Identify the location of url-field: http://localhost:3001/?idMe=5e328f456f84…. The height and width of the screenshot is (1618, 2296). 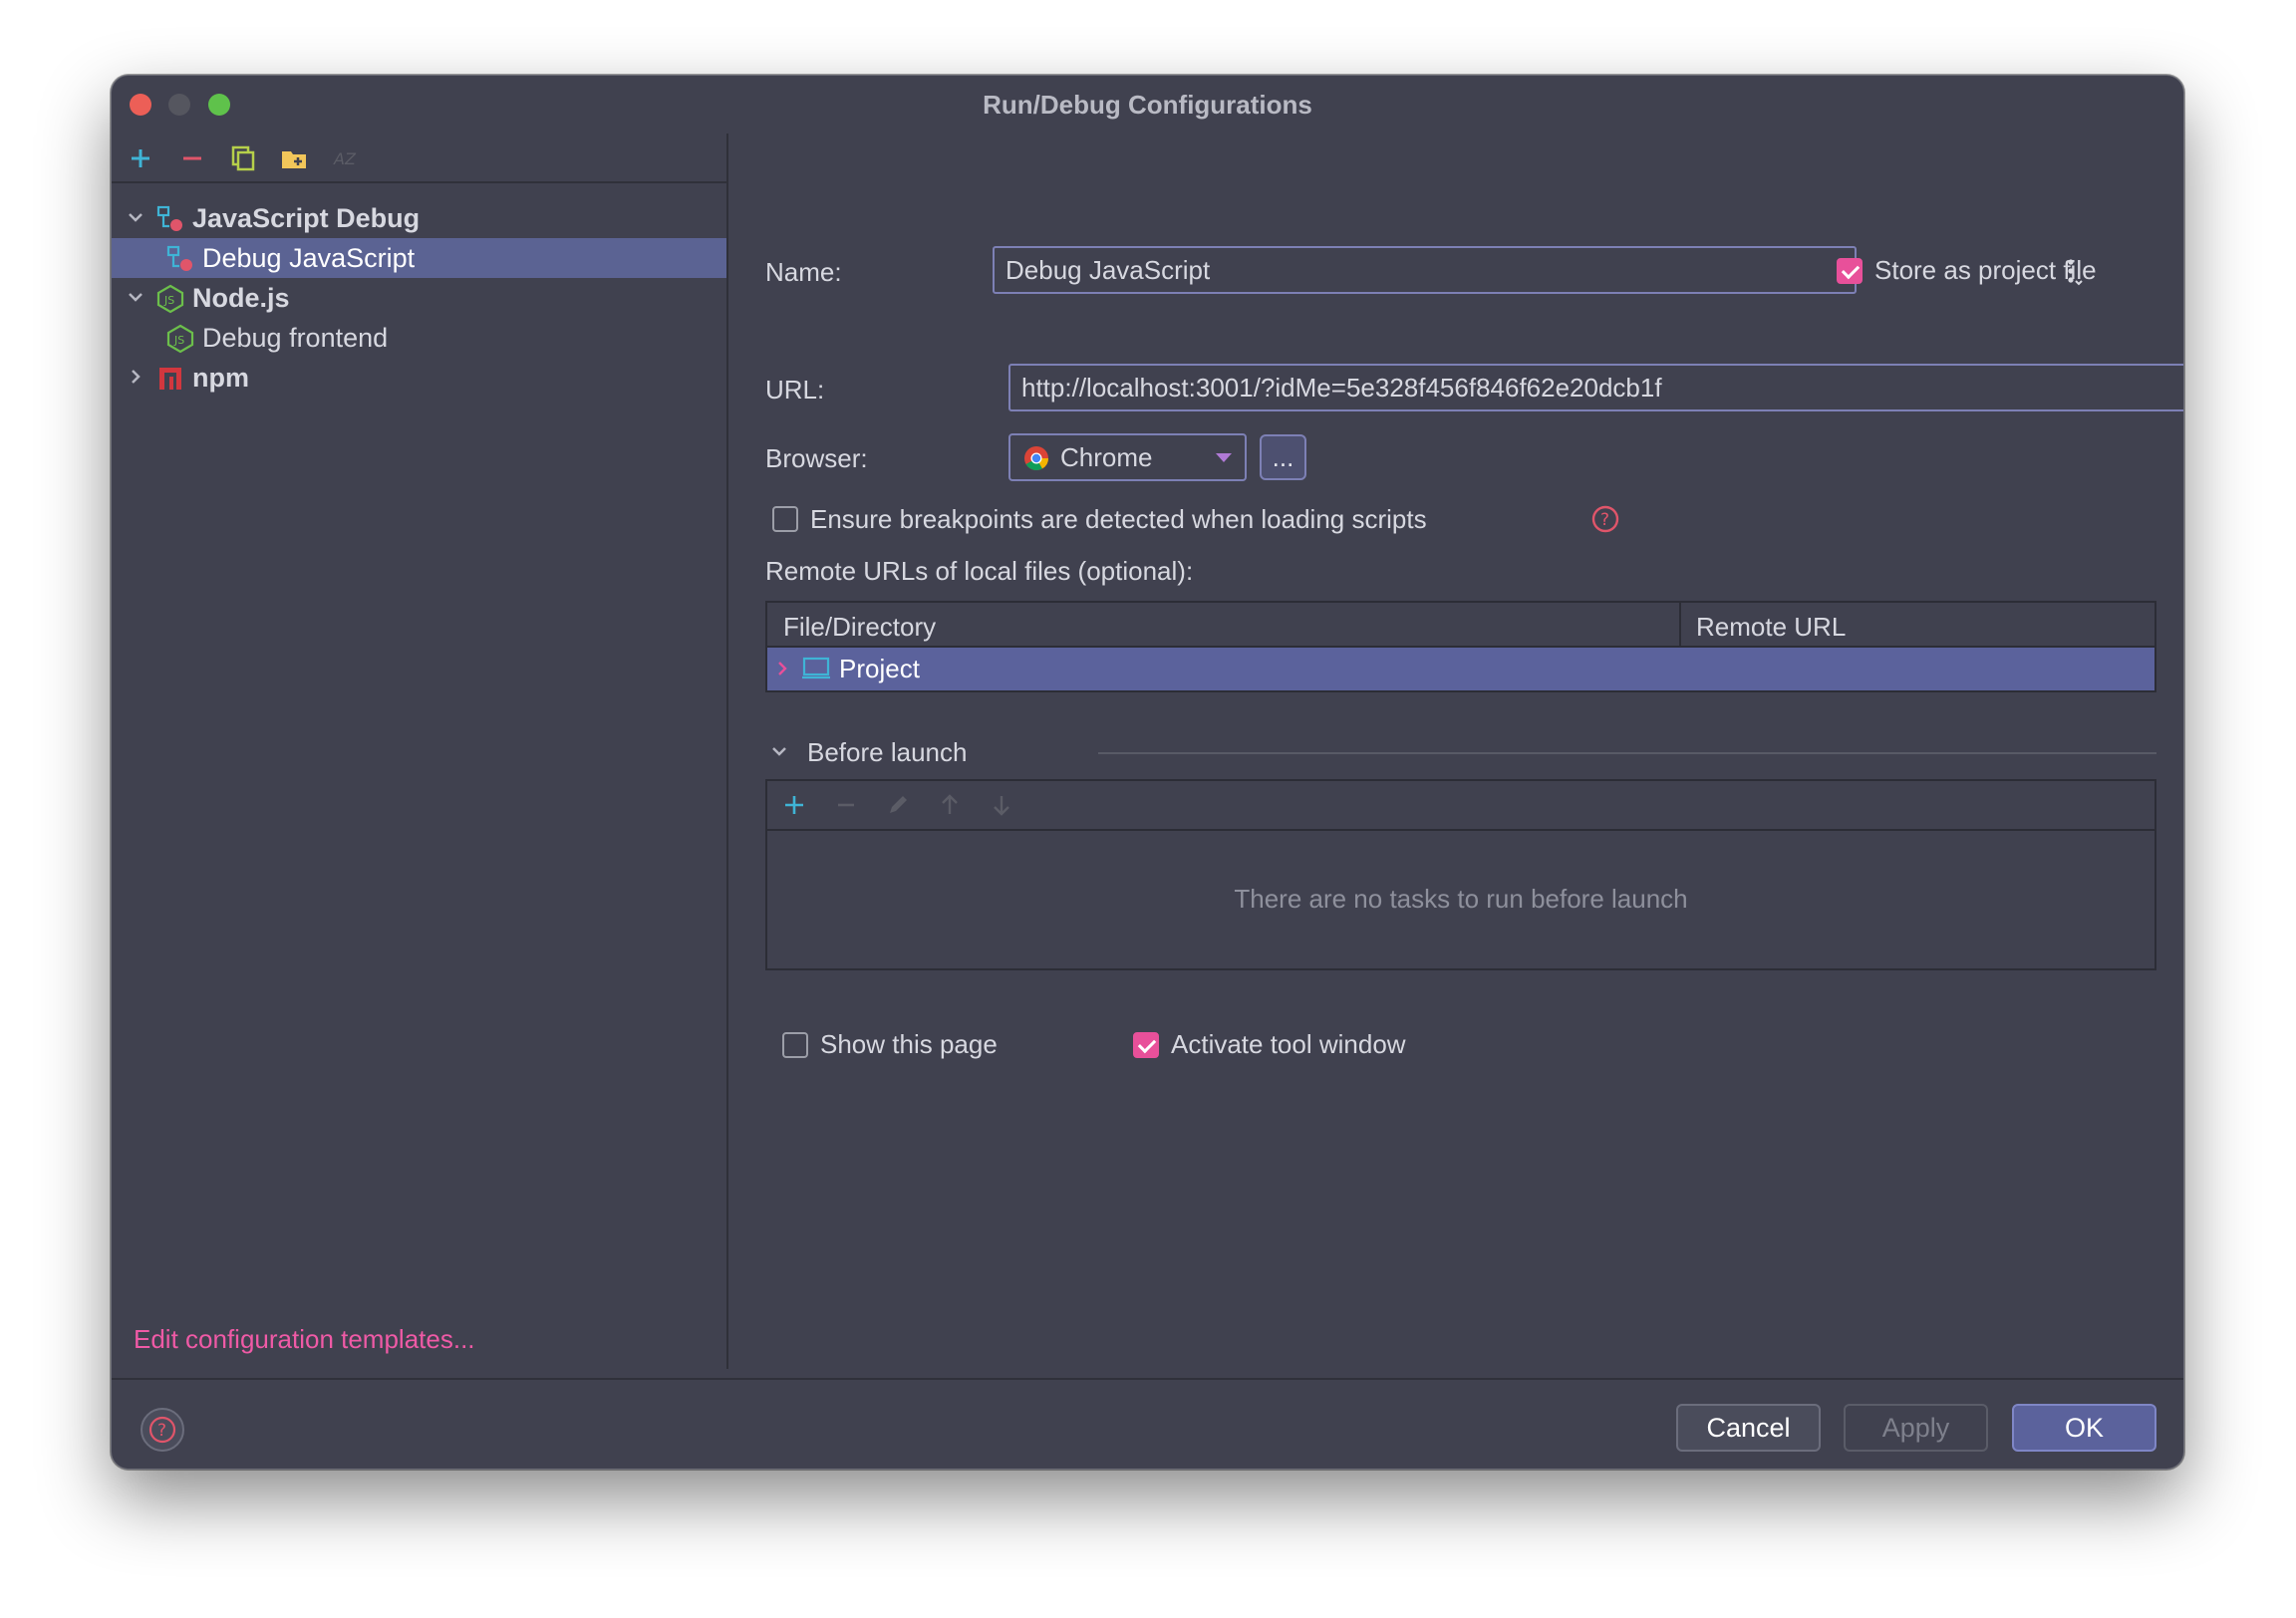
(1595, 387).